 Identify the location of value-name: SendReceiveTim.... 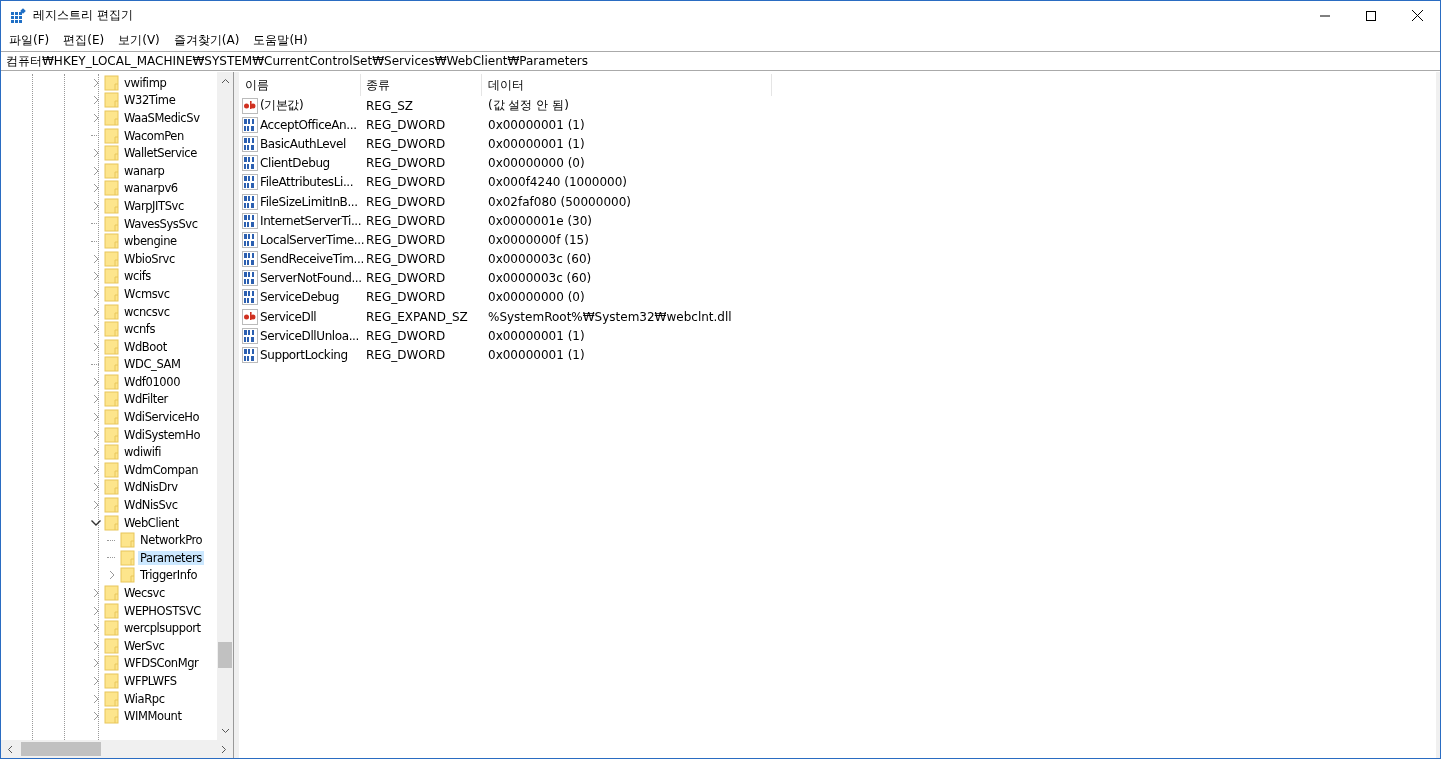
(312, 259).